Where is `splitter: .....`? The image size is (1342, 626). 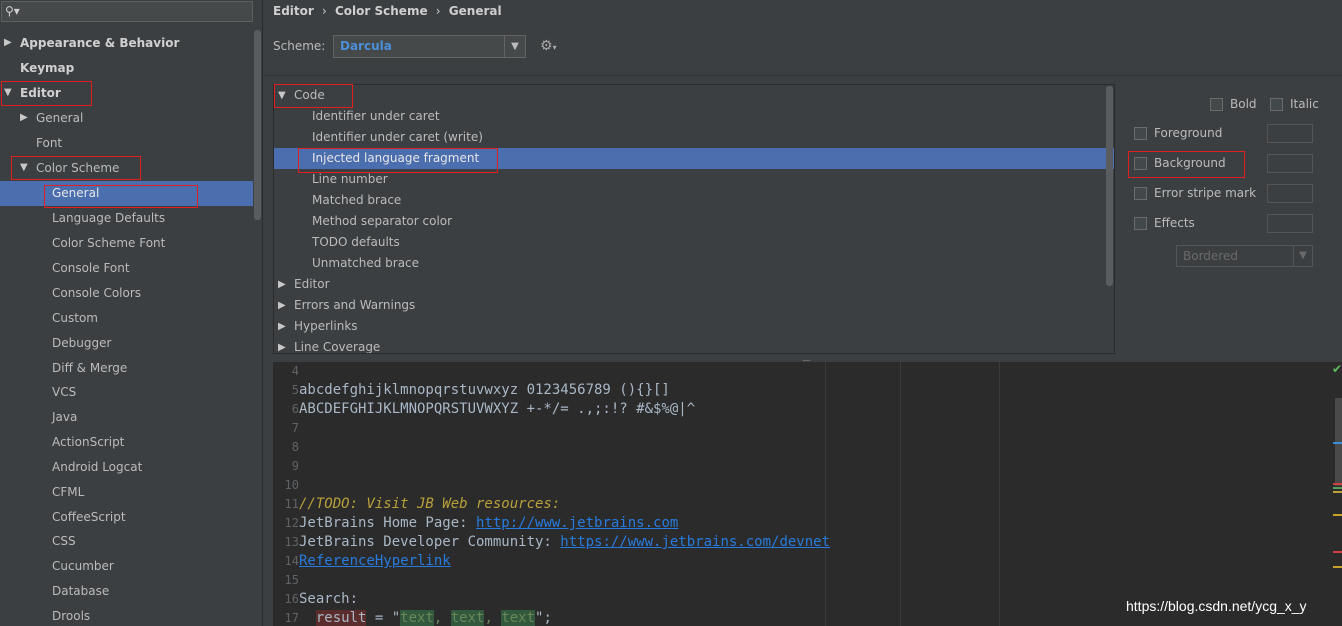 splitter: ..... is located at coordinates (803, 358).